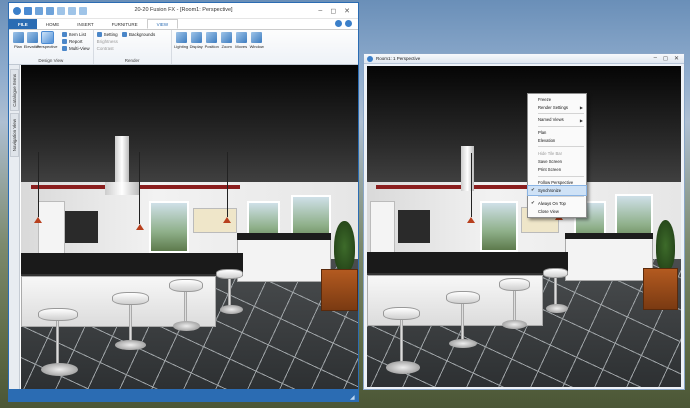  What do you see at coordinates (122, 188) in the screenshot?
I see `range-hood-base` at bounding box center [122, 188].